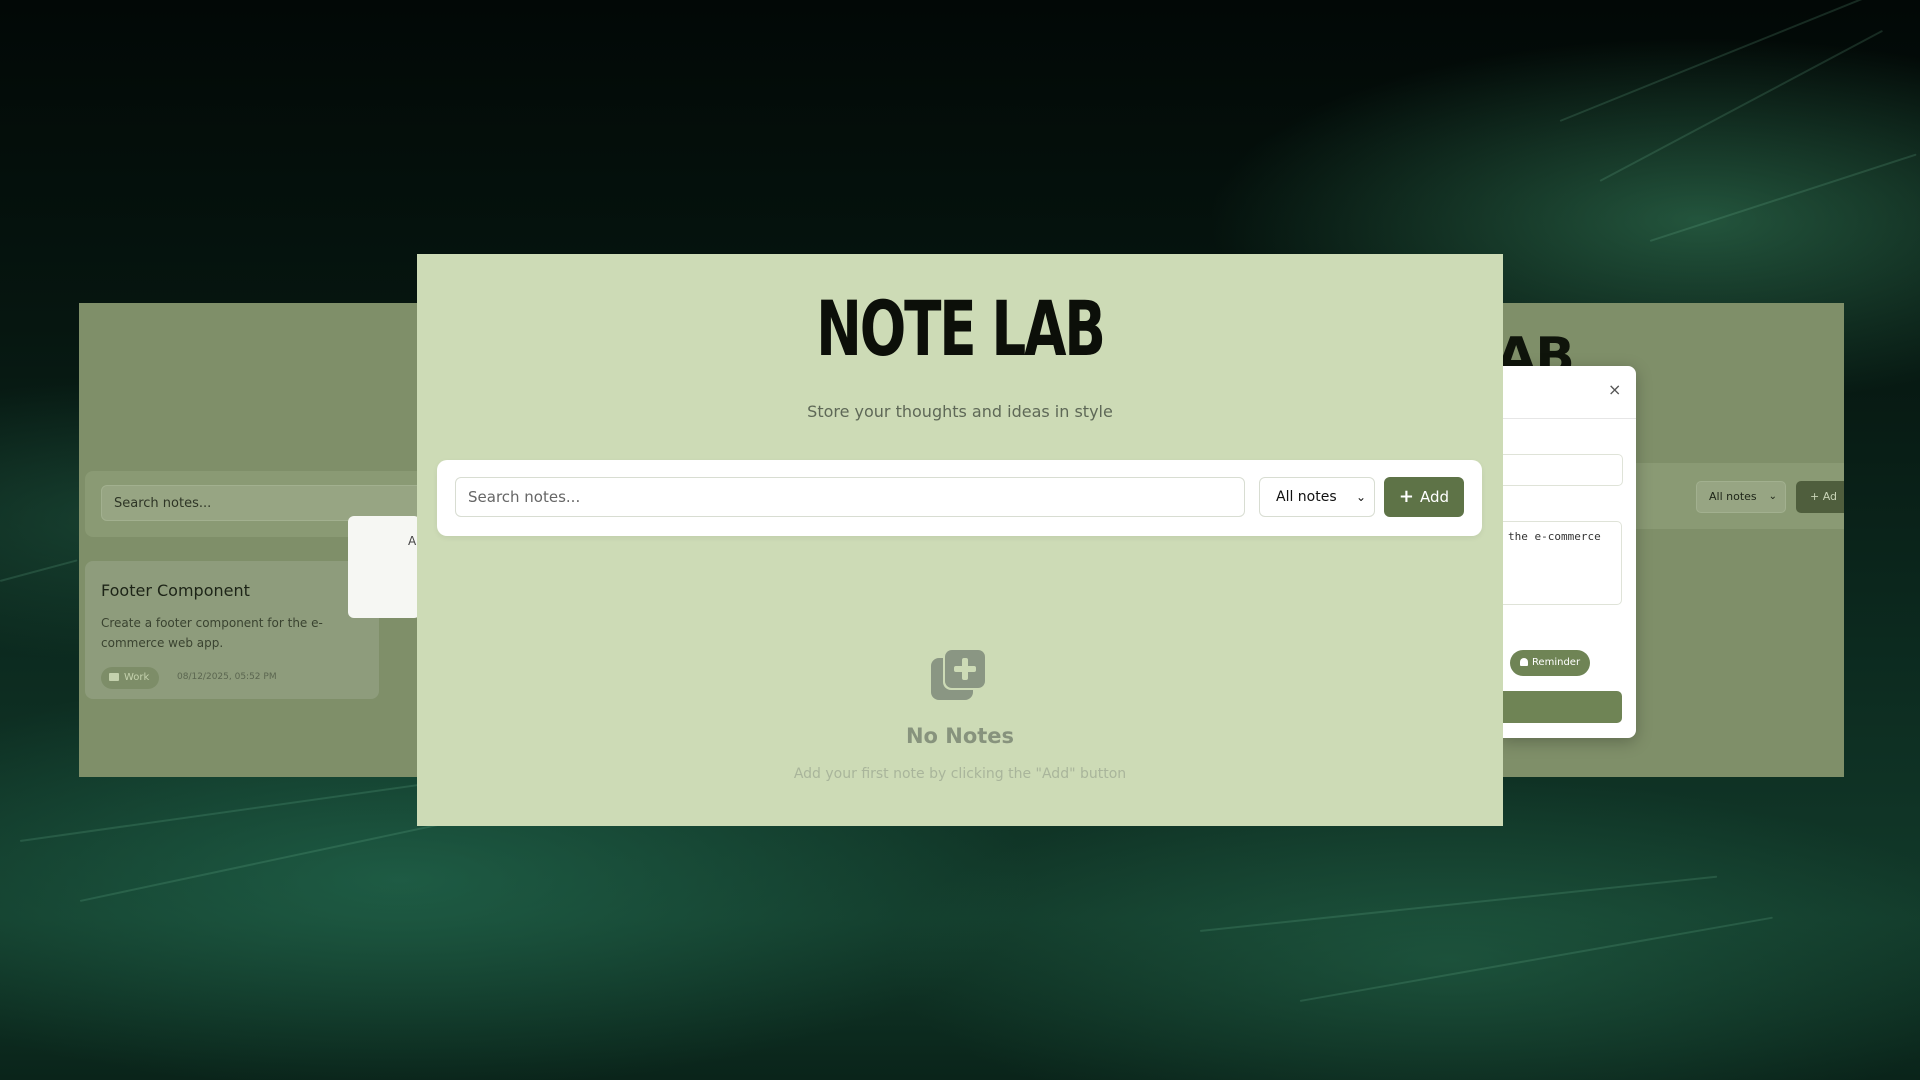 This screenshot has height=1080, width=1920. What do you see at coordinates (1830, 496) in the screenshot?
I see `add-label: Ad` at bounding box center [1830, 496].